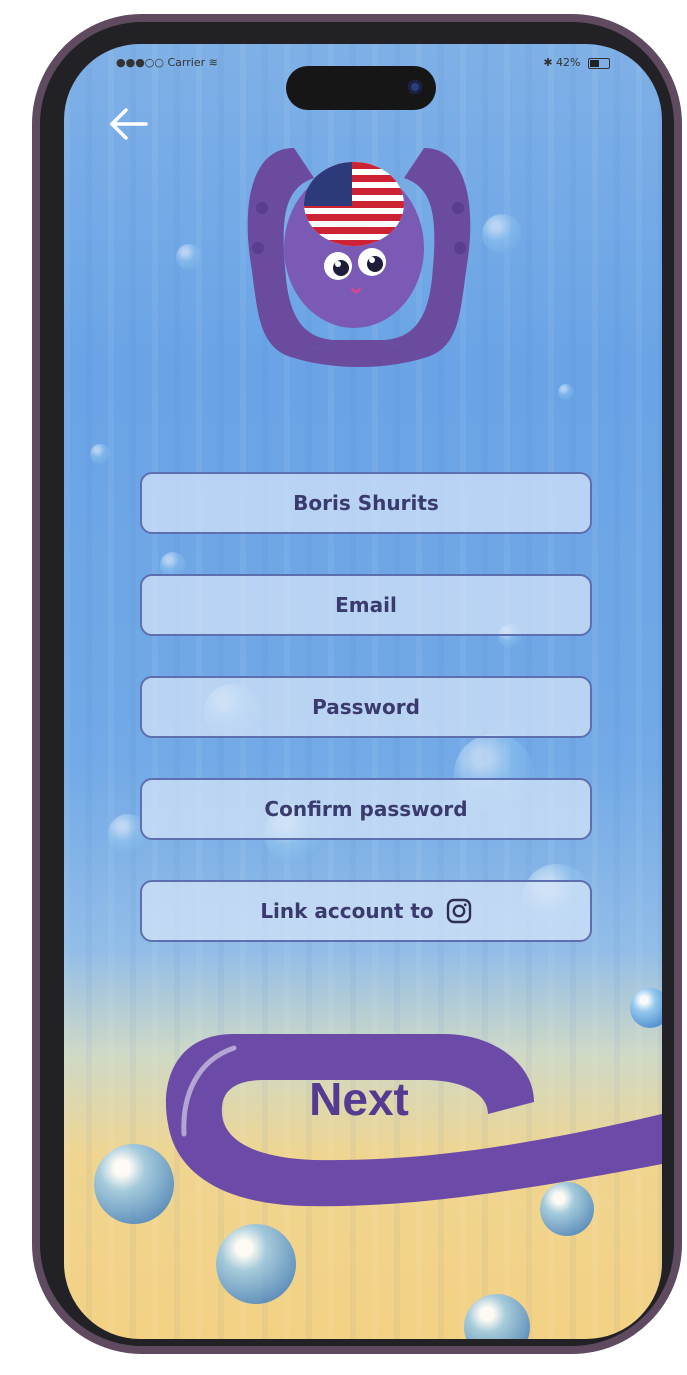  I want to click on next-button: Next, so click(359, 1099).